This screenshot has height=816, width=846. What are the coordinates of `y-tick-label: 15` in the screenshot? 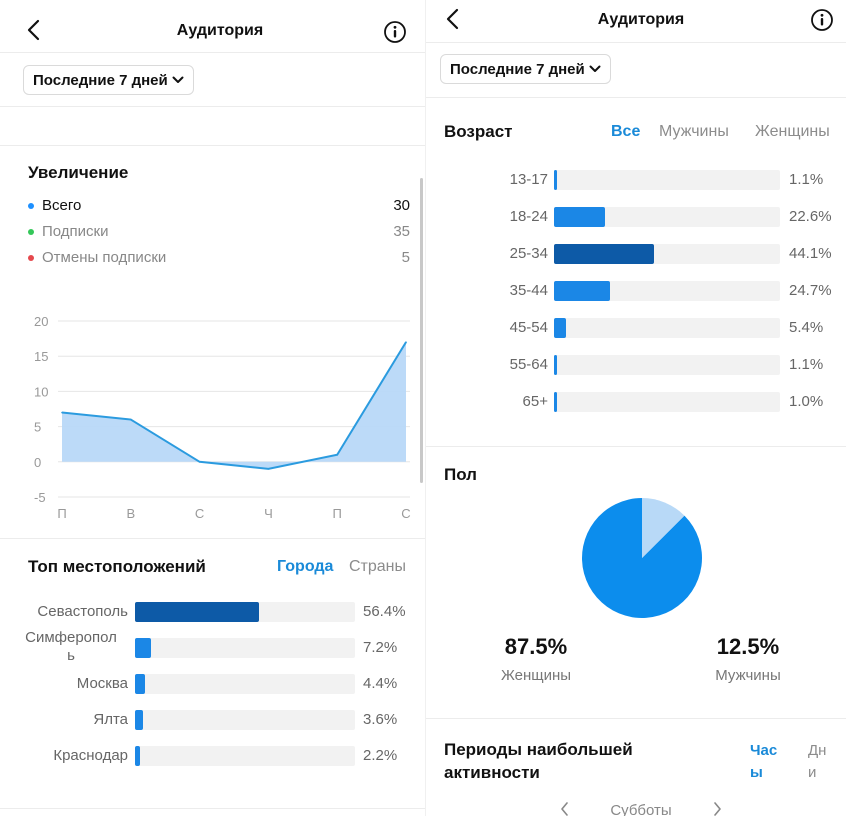 It's located at (41, 356).